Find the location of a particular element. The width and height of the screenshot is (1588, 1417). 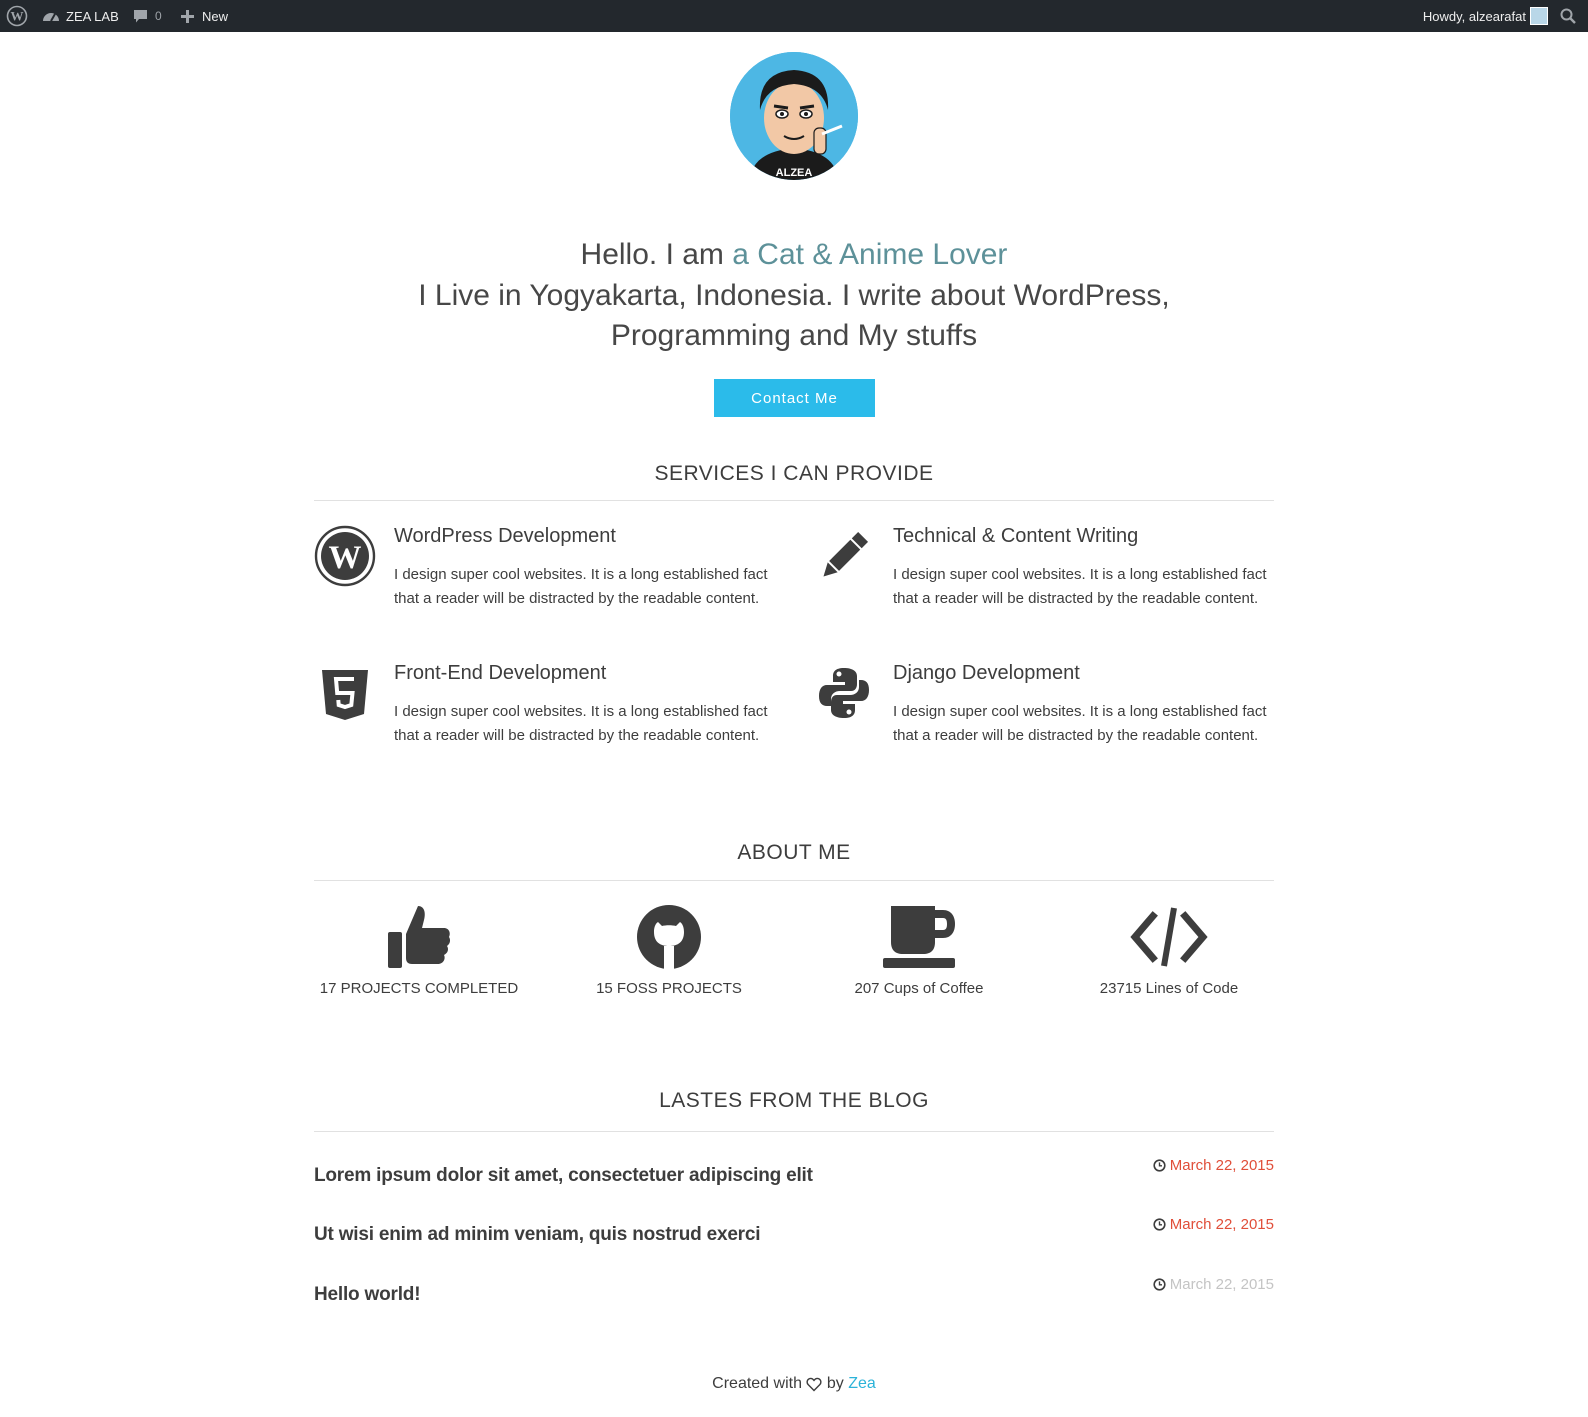

hero-greeting: Hello. I am is located at coordinates (652, 254).